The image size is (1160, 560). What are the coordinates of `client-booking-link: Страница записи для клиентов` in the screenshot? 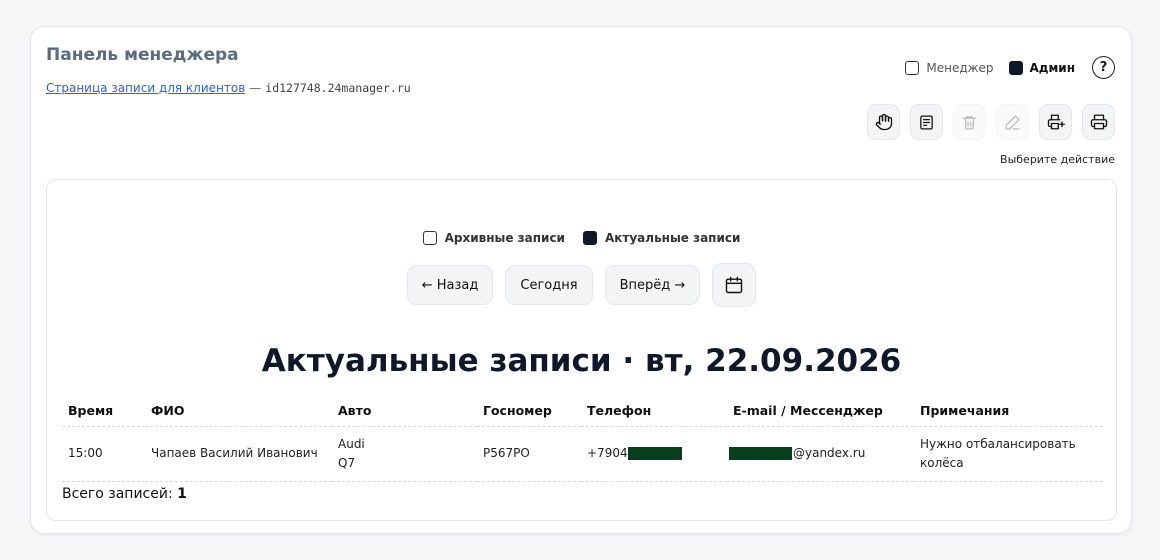 It's located at (145, 88).